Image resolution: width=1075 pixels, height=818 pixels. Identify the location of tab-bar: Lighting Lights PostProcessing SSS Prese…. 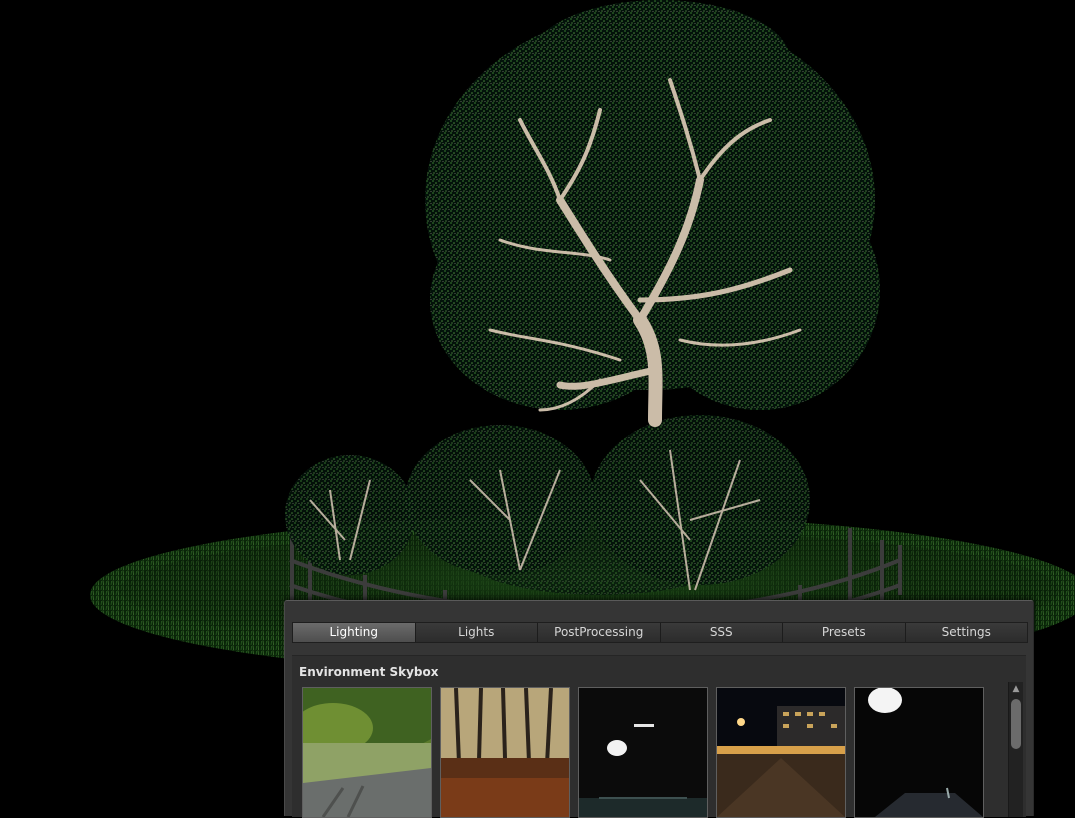
(660, 632).